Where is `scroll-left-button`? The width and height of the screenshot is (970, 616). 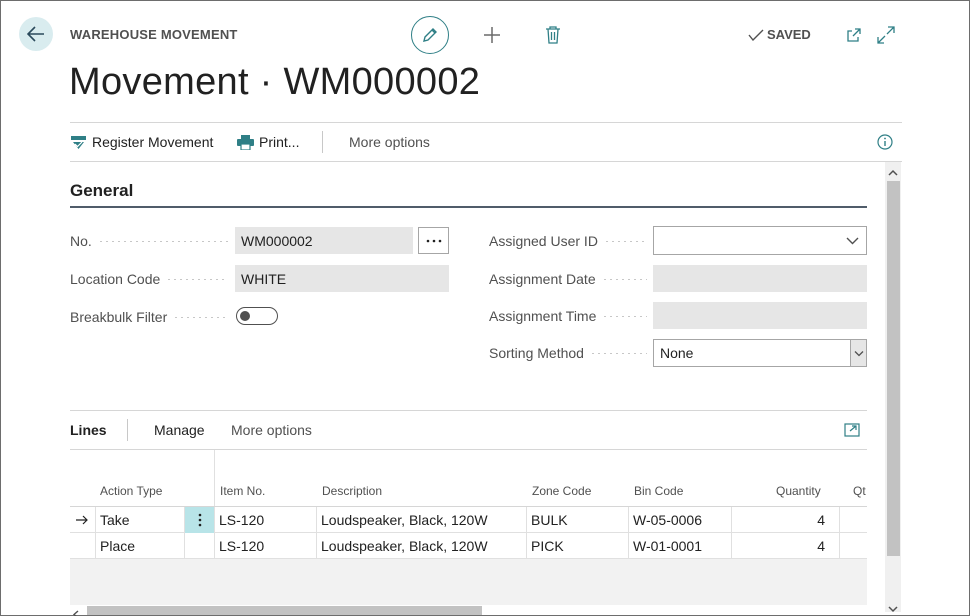 scroll-left-button is located at coordinates (77, 611).